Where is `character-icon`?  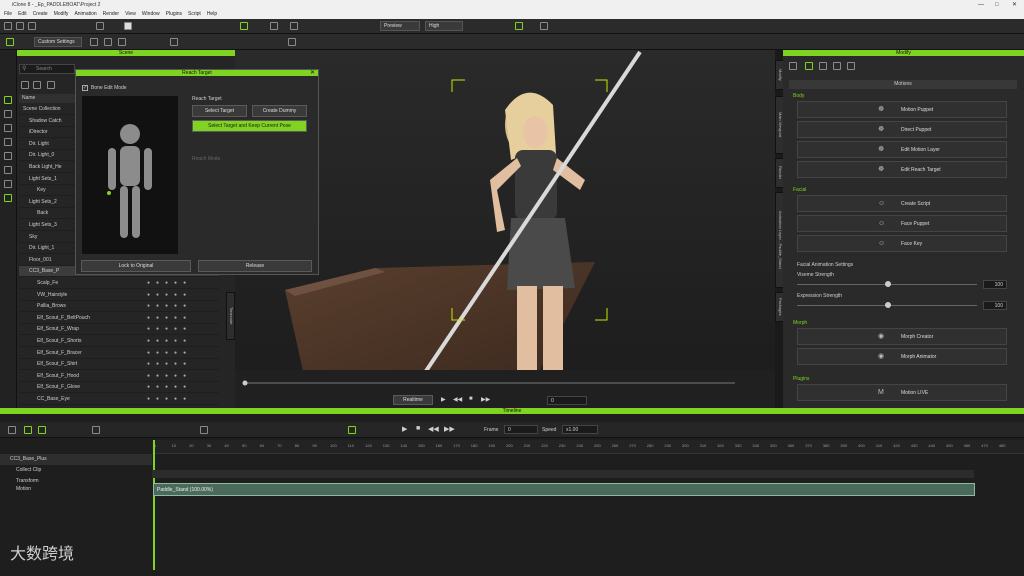 character-icon is located at coordinates (8, 100).